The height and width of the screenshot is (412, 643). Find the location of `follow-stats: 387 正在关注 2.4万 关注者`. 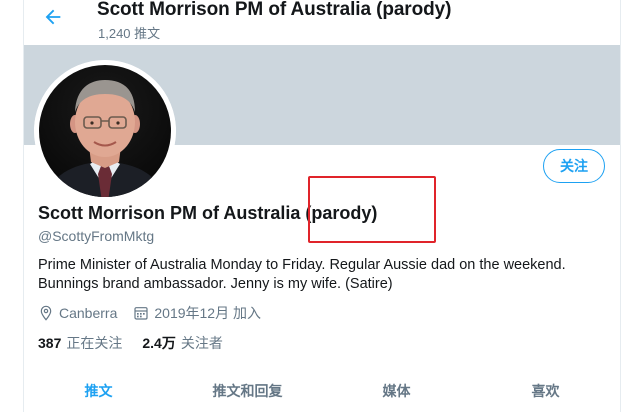

follow-stats: 387 正在关注 2.4万 关注者 is located at coordinates (140, 343).